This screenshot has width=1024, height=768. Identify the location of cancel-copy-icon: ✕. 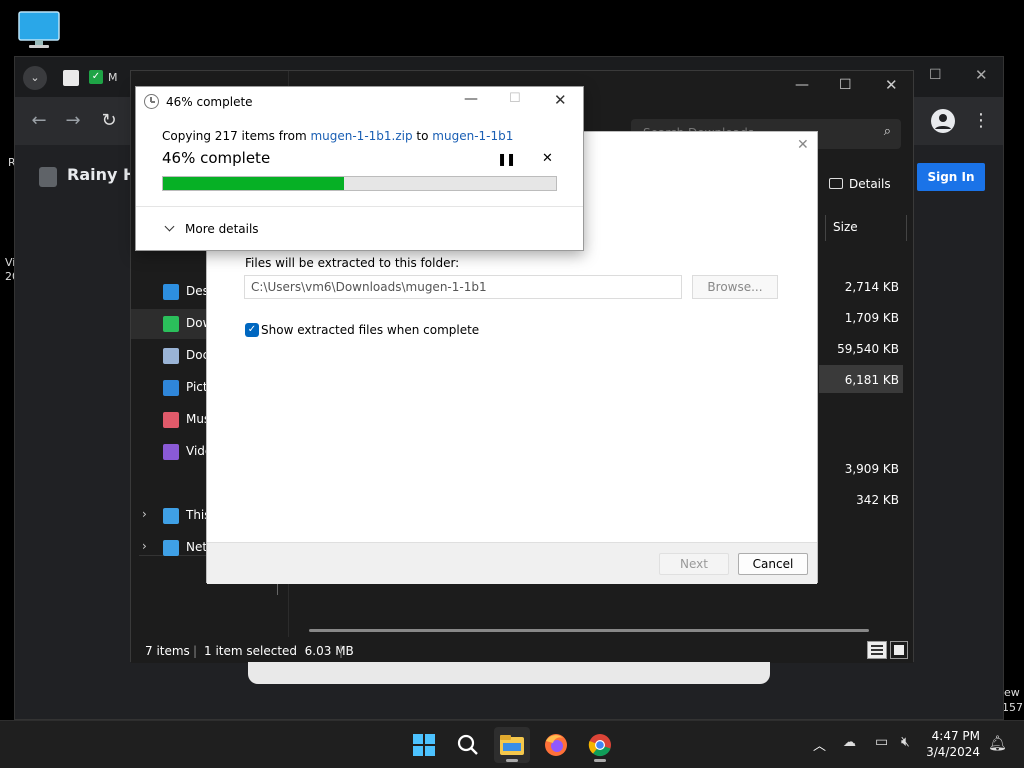
(547, 158).